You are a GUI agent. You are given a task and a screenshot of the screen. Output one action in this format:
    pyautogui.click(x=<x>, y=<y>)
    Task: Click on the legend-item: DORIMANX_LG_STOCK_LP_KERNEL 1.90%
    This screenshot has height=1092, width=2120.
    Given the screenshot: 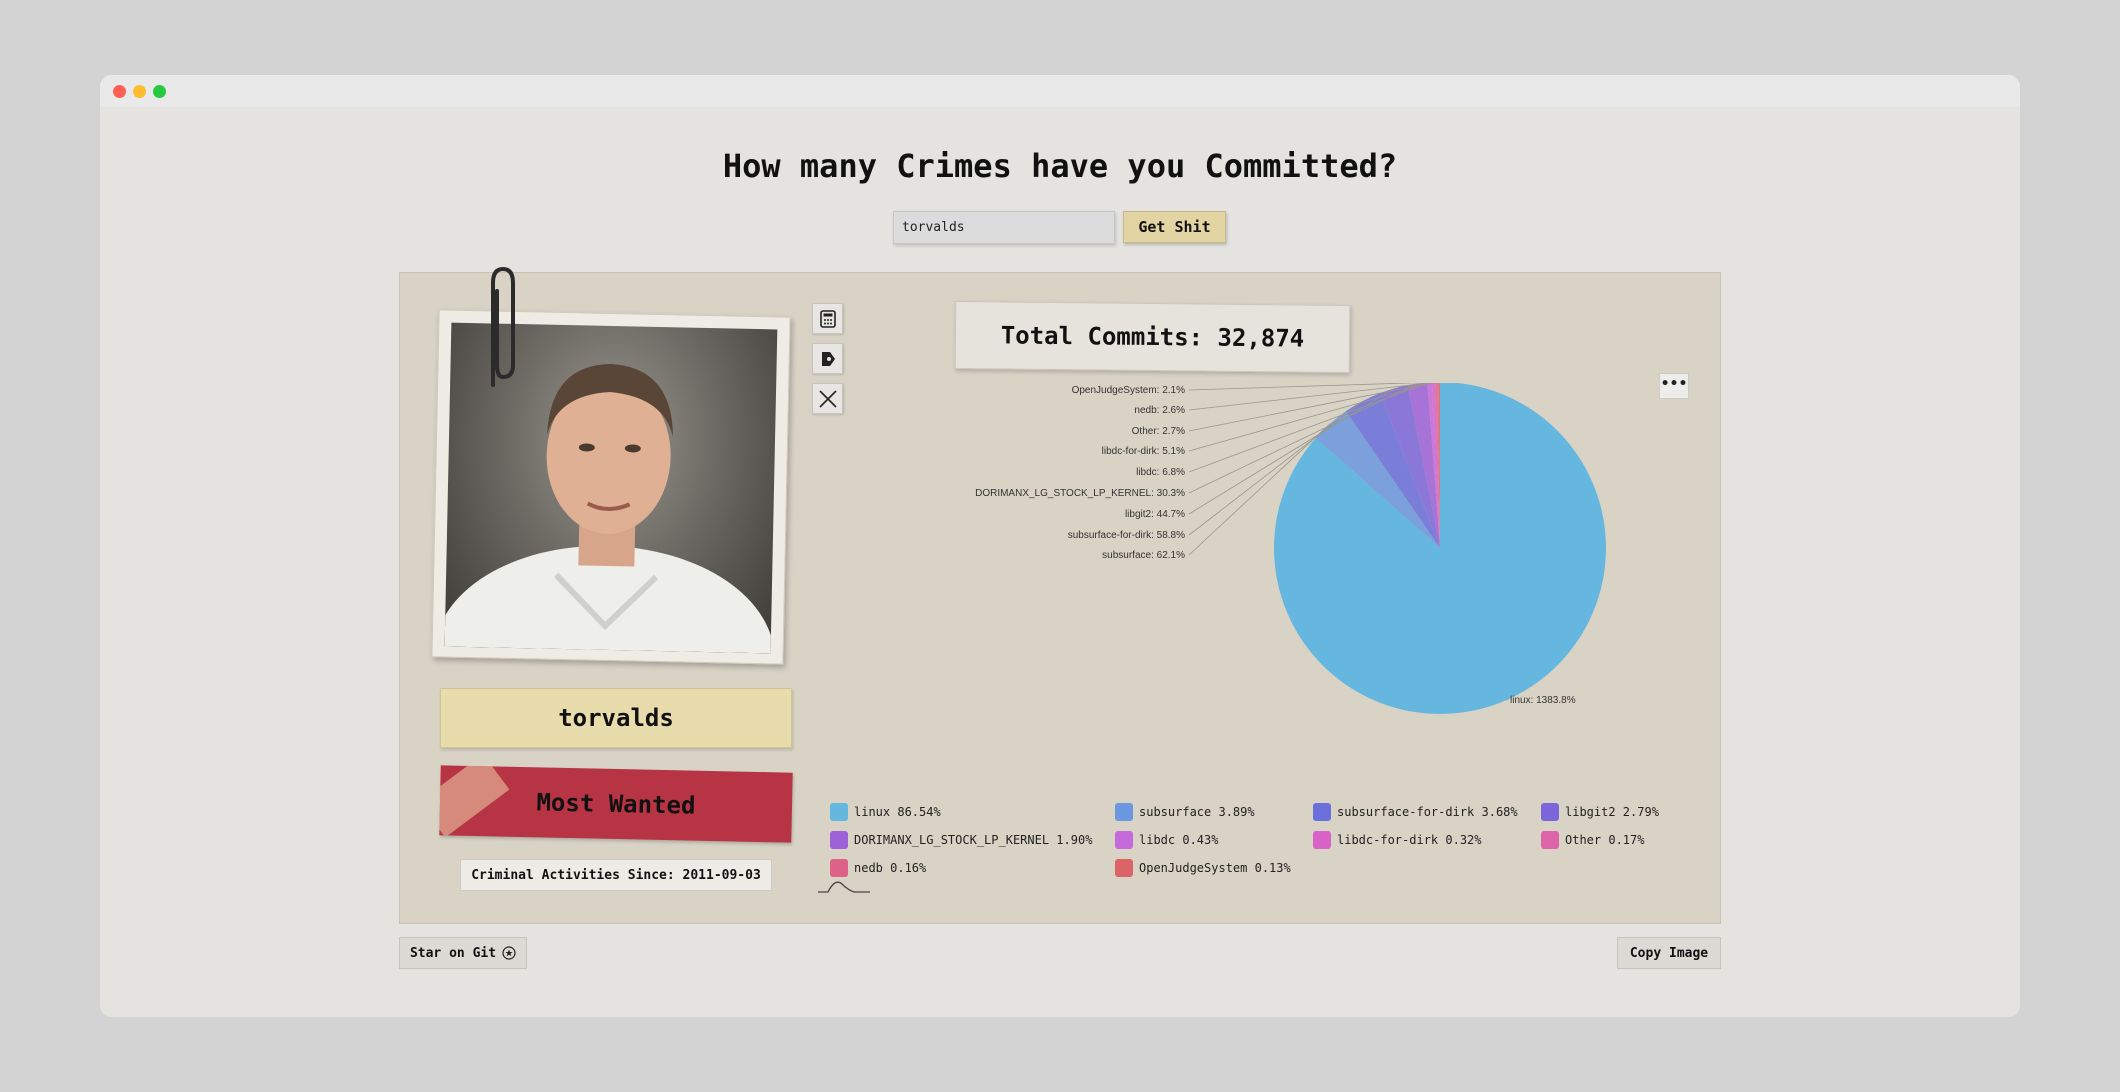 What is the action you would take?
    pyautogui.click(x=961, y=840)
    